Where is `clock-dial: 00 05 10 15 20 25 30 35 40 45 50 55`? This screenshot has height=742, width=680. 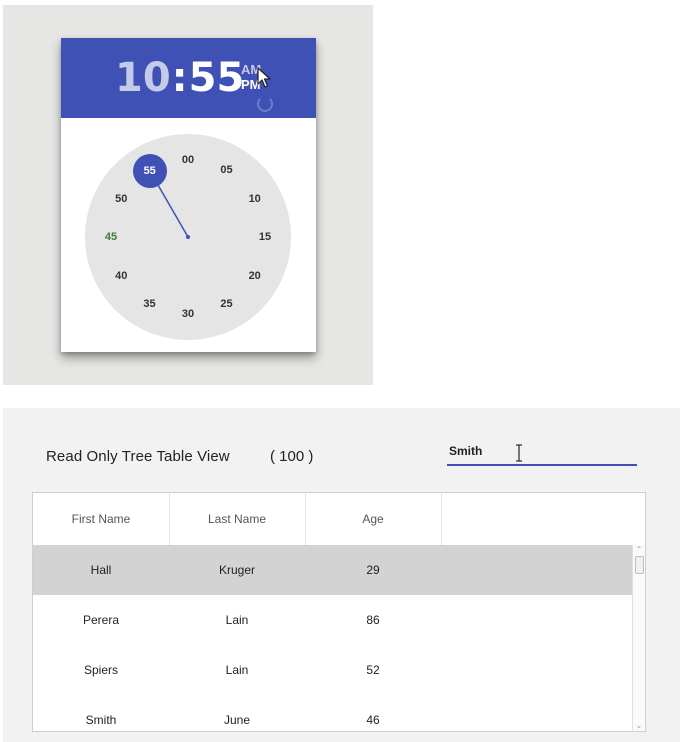
clock-dial: 00 05 10 15 20 25 30 35 40 45 50 55 is located at coordinates (188, 237).